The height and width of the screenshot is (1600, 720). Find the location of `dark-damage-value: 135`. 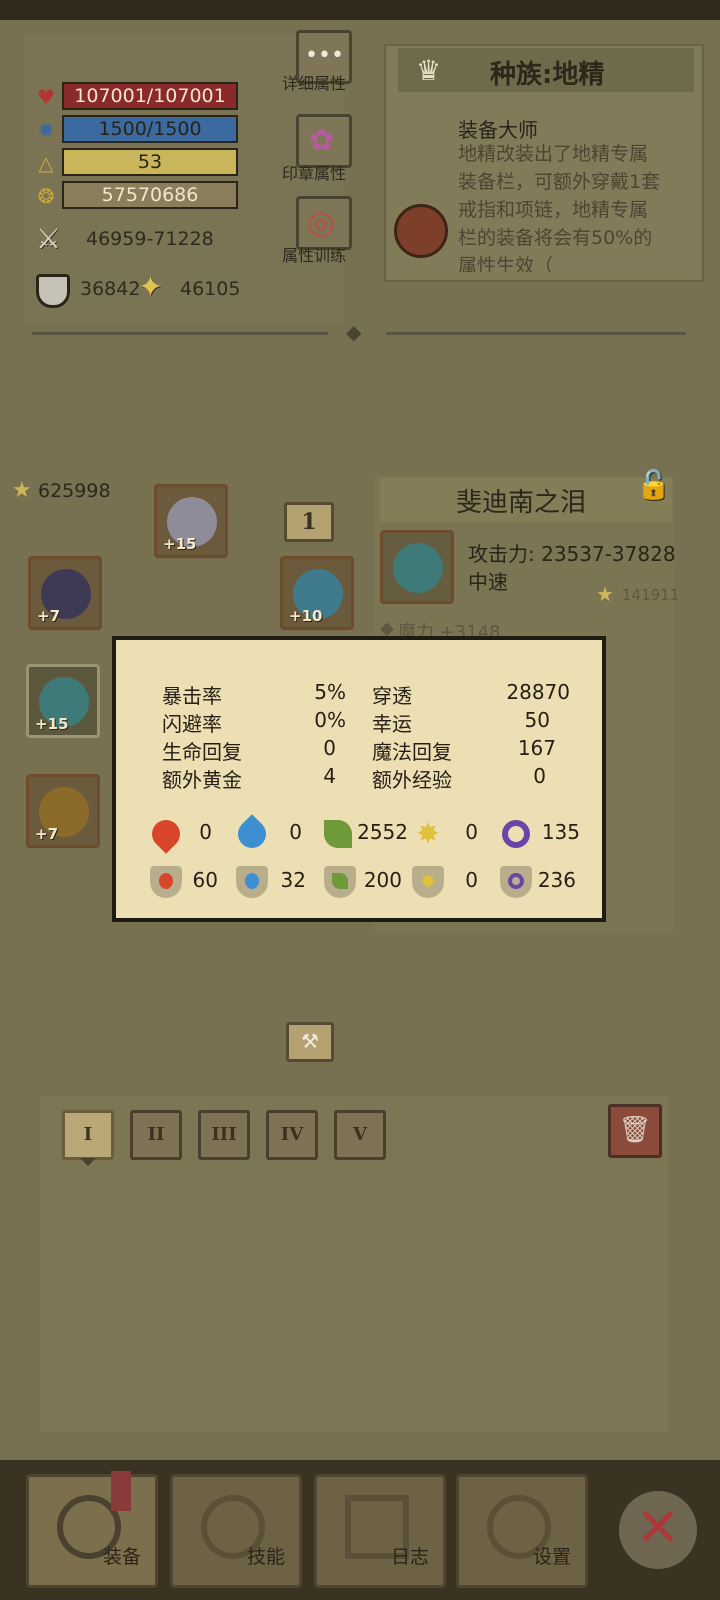

dark-damage-value: 135 is located at coordinates (560, 832).